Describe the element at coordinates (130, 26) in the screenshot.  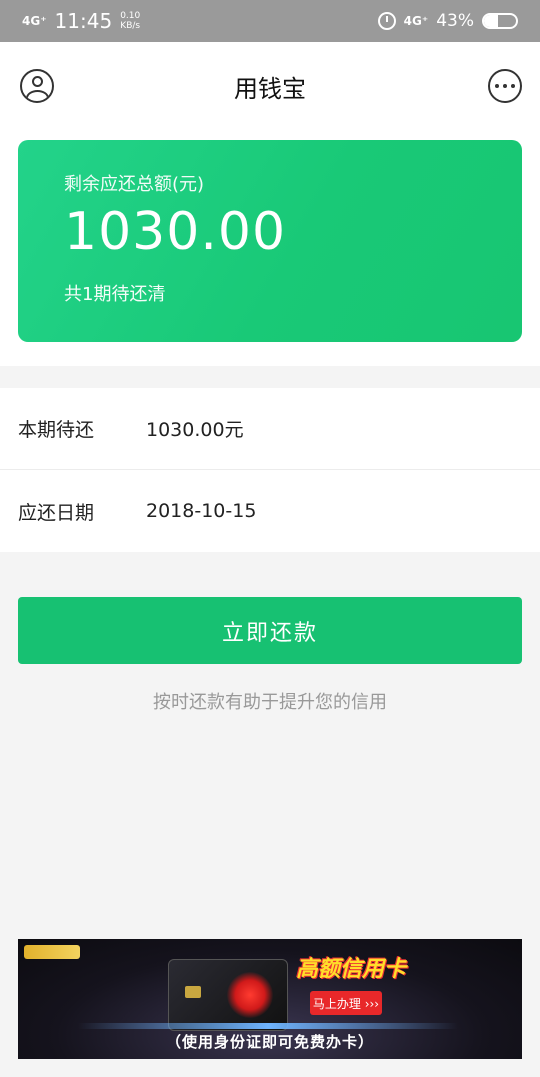
I see `network-speed-unit: KB/s` at that location.